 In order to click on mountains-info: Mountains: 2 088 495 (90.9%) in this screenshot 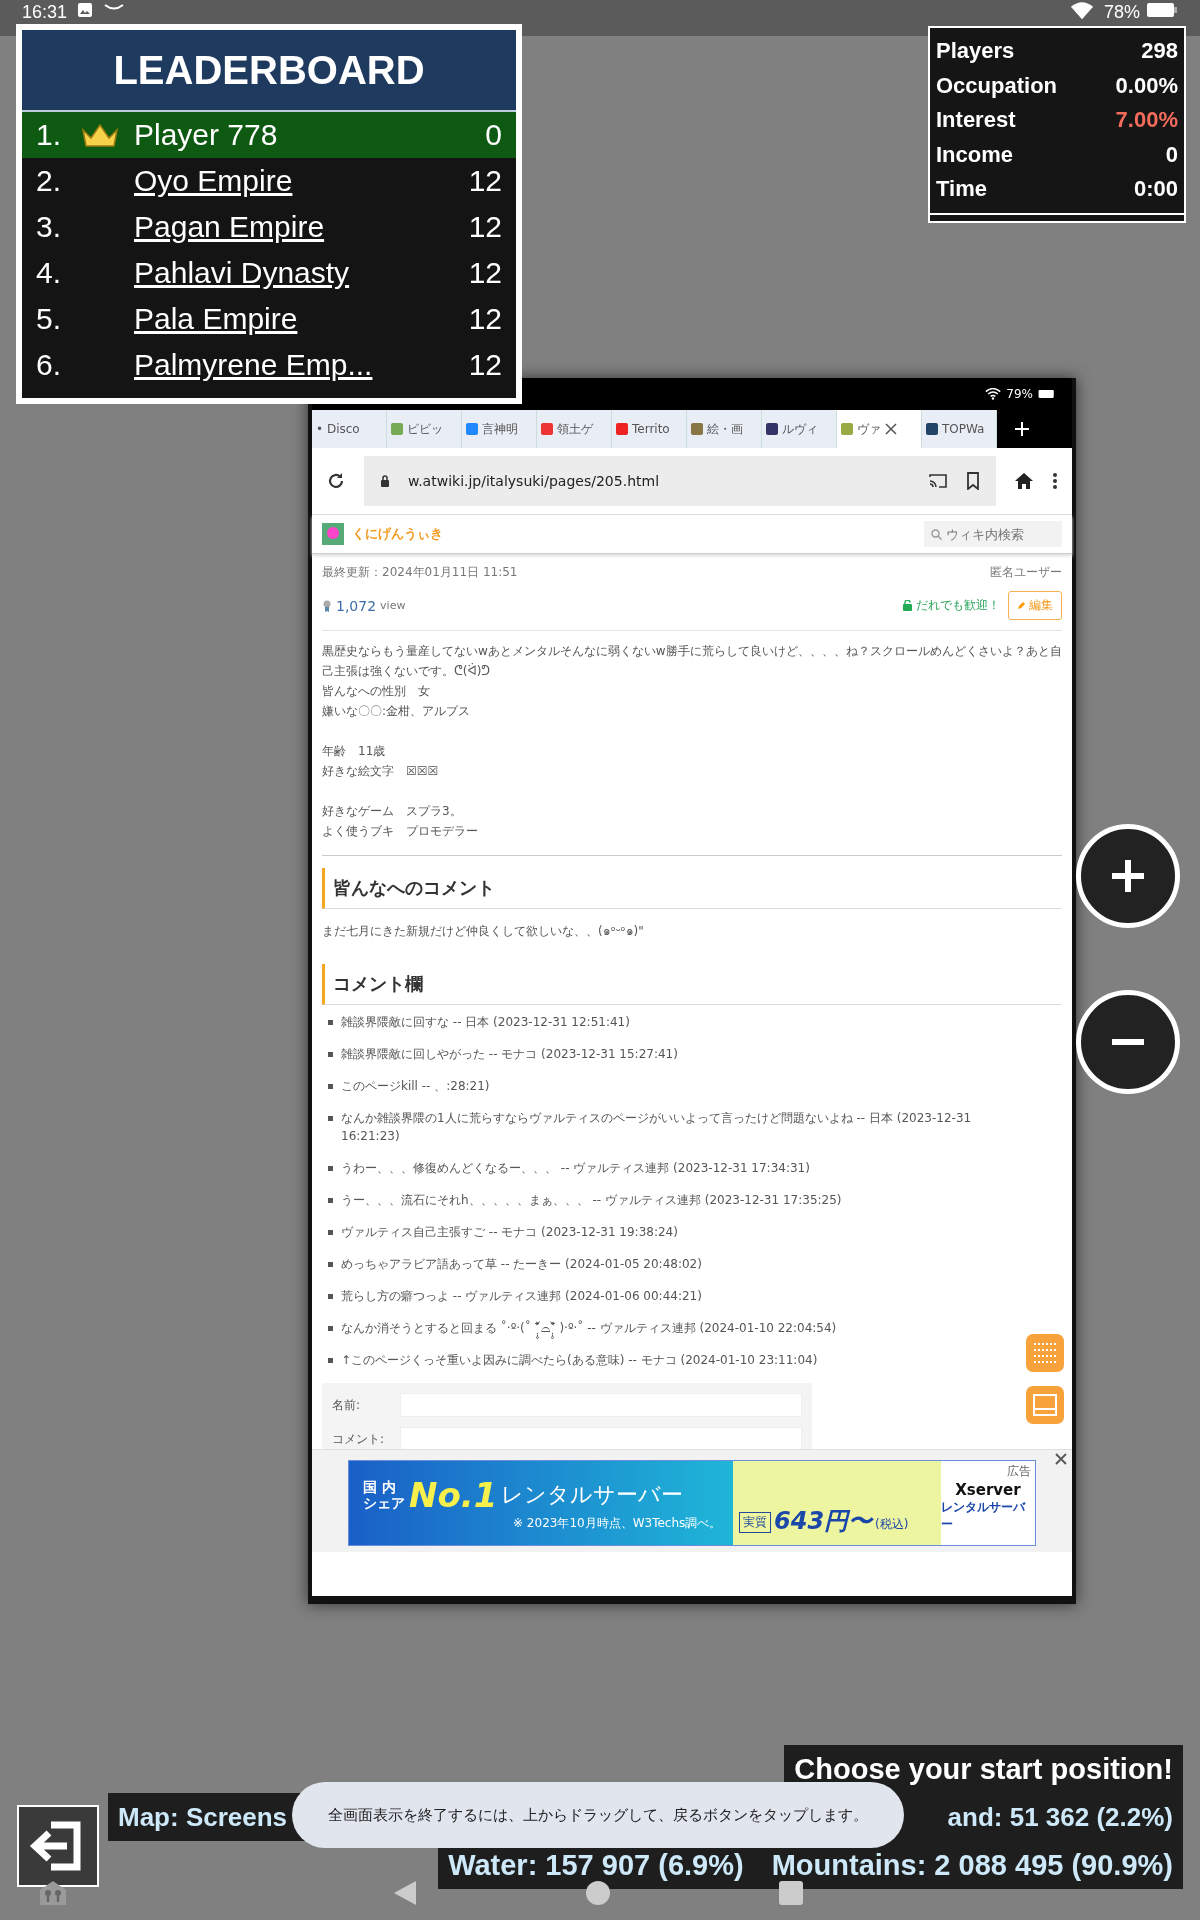, I will do `click(972, 1865)`.